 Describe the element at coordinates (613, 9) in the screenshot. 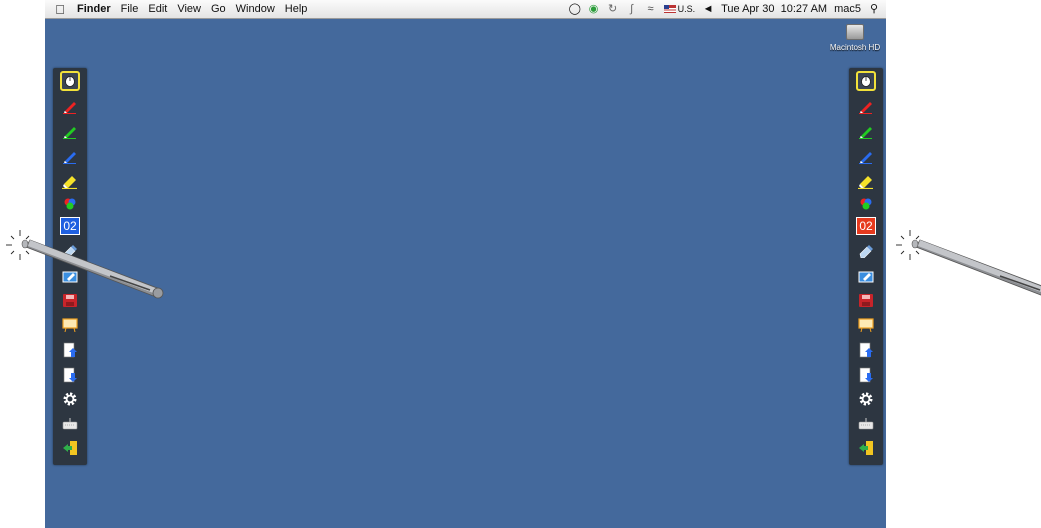

I see `time-machine-icon: ↻` at that location.